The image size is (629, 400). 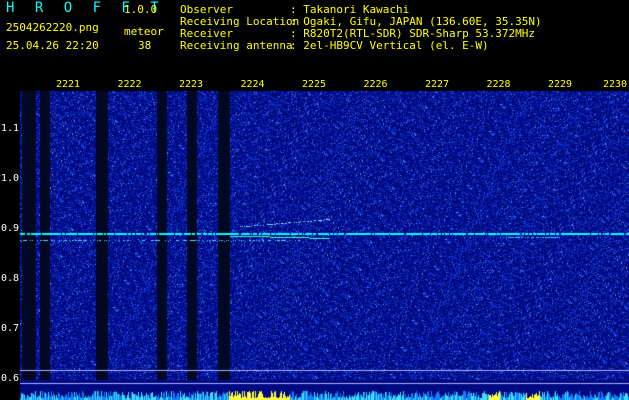 What do you see at coordinates (615, 84) in the screenshot?
I see `time-tick-label: 2230` at bounding box center [615, 84].